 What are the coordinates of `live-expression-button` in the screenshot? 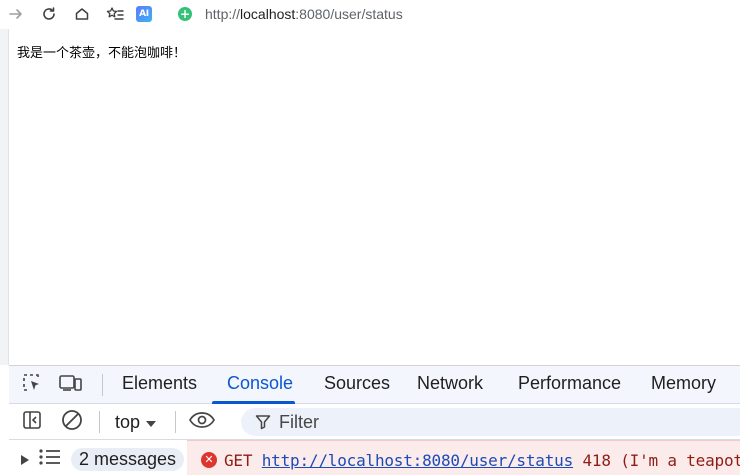 It's located at (202, 422).